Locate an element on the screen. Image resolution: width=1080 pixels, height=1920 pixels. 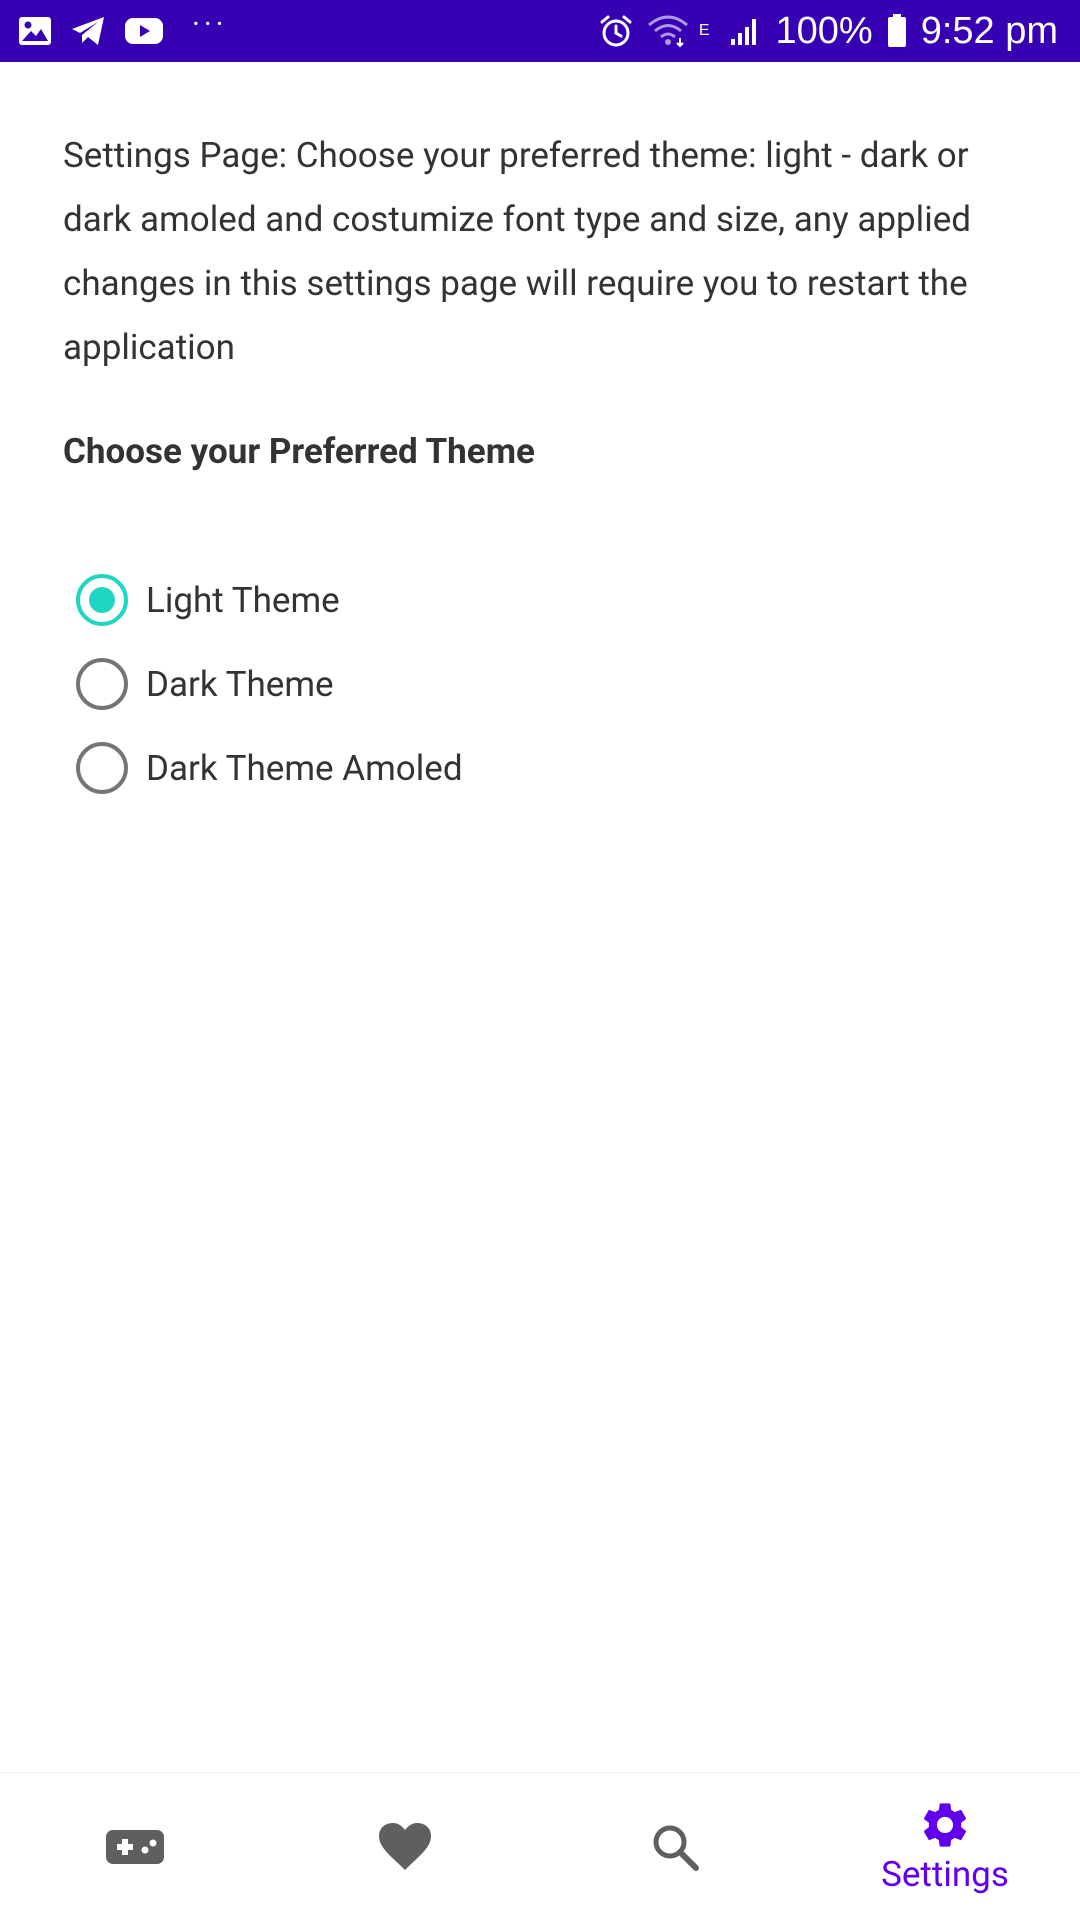
network-type: E is located at coordinates (704, 30).